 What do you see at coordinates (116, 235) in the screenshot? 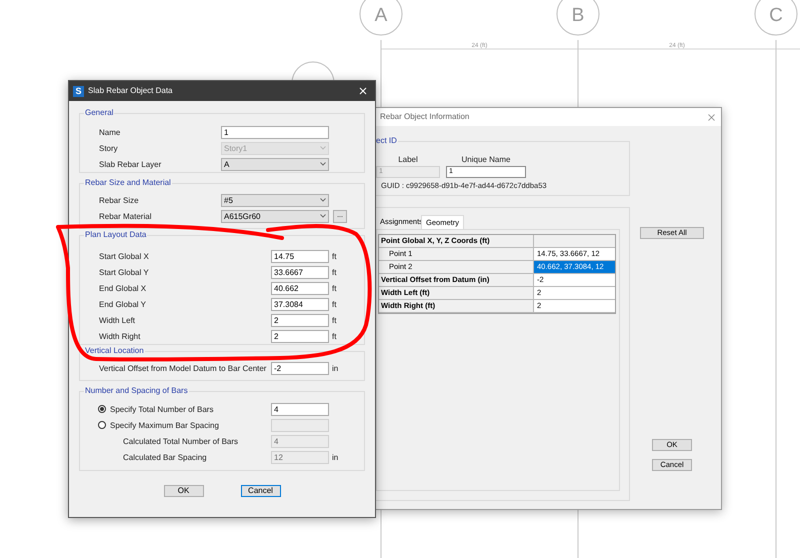
I see `group-title: Plan Layout Data` at bounding box center [116, 235].